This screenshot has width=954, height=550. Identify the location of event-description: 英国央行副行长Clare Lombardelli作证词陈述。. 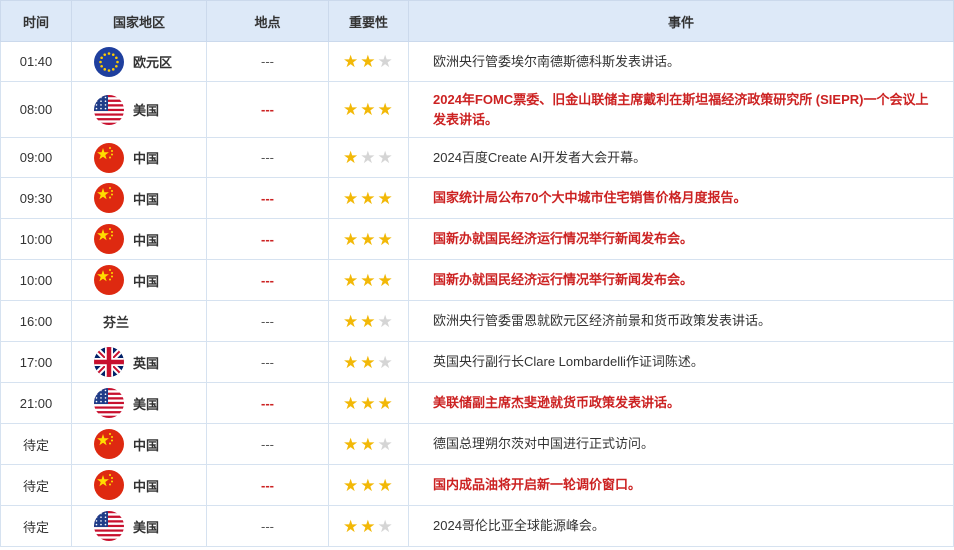
(681, 362).